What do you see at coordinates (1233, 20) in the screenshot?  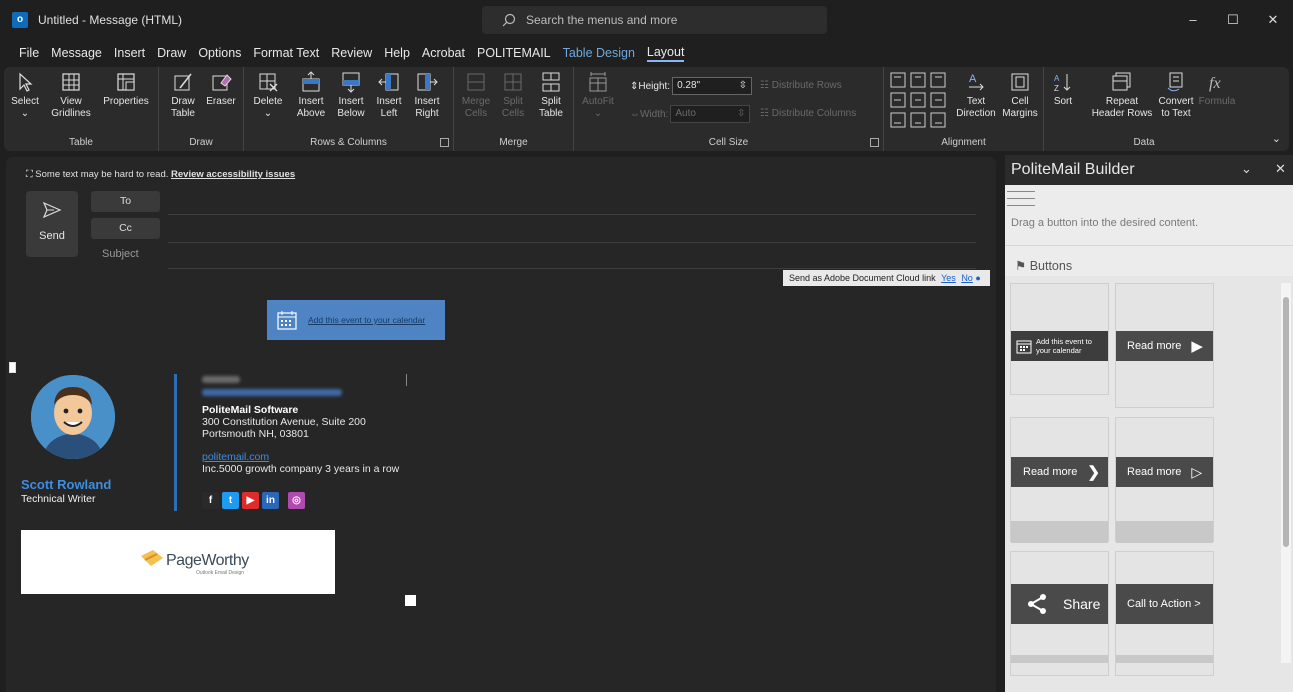 I see `maximize-button: ☐` at bounding box center [1233, 20].